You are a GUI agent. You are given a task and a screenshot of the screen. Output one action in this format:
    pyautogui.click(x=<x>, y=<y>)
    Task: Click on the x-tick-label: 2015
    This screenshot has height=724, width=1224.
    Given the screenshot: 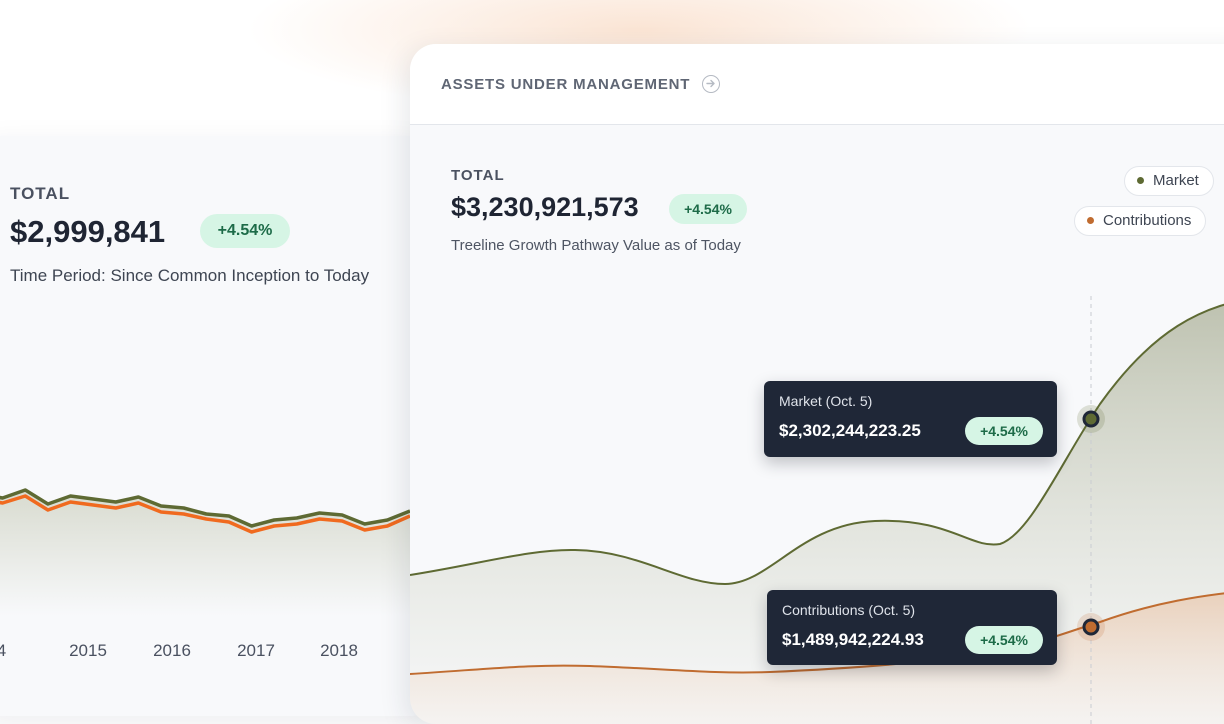 What is the action you would take?
    pyautogui.click(x=88, y=650)
    